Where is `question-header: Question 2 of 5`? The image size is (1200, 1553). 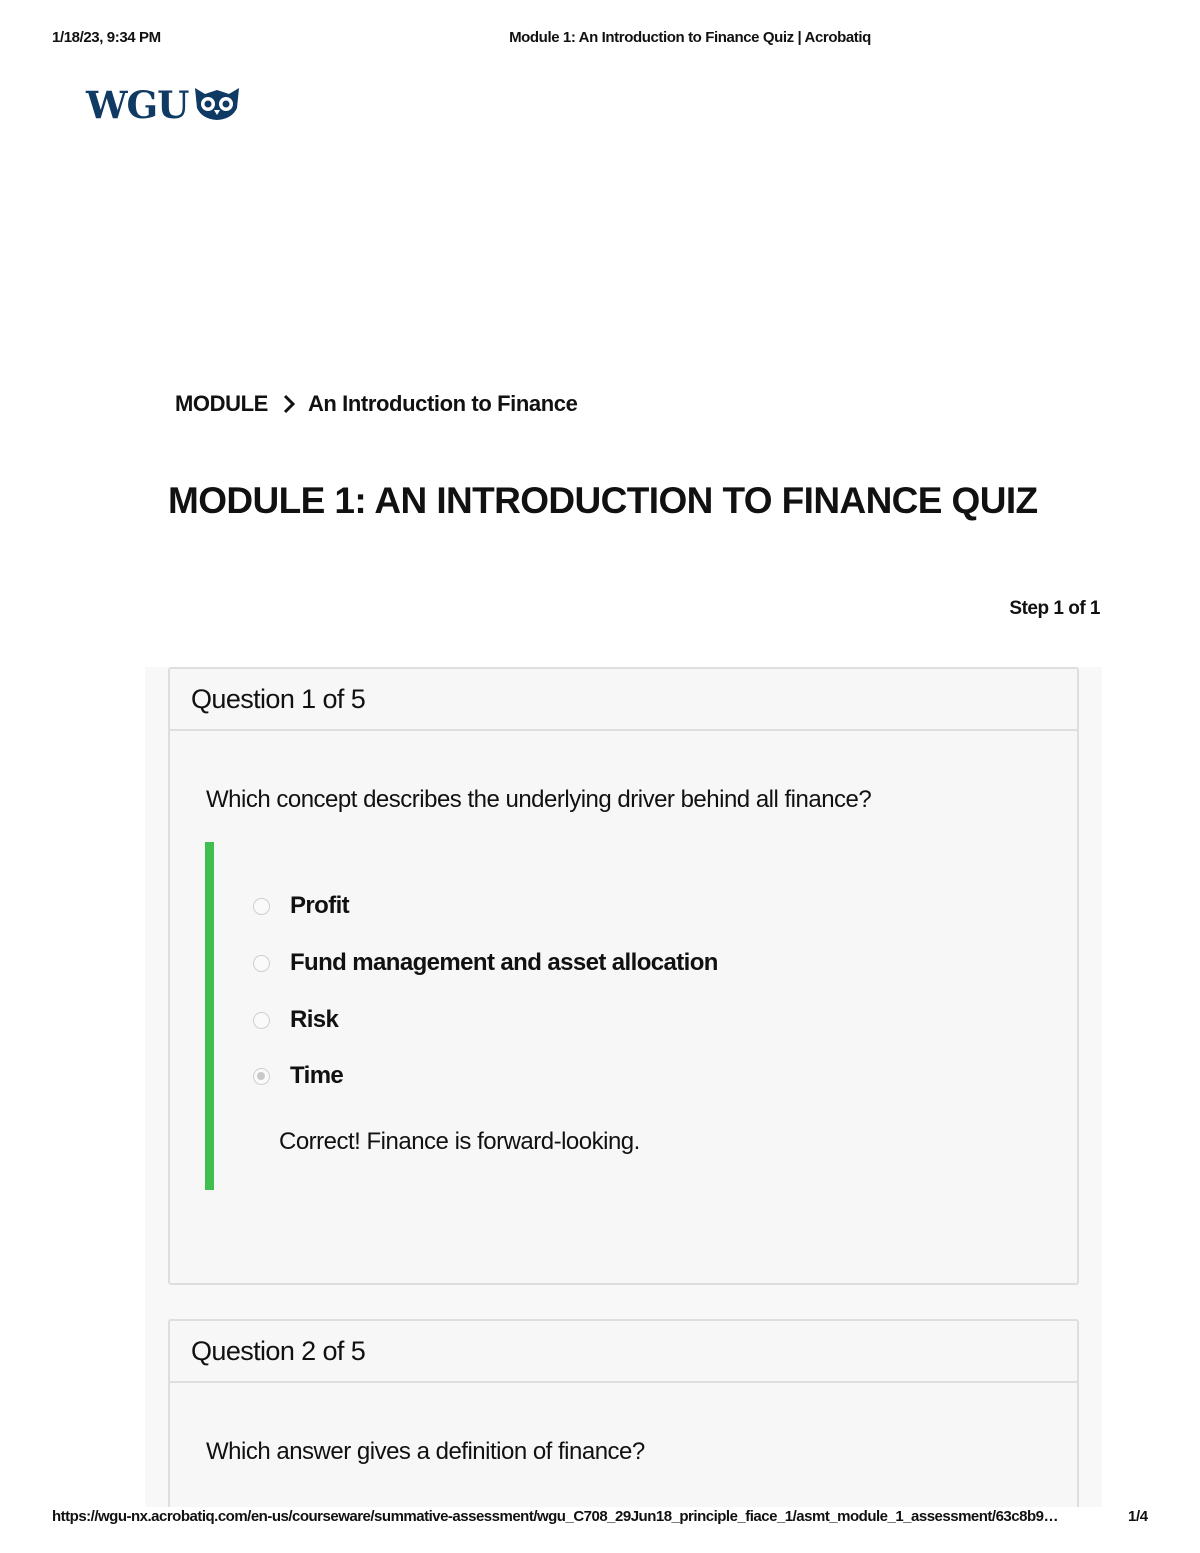
question-header: Question 2 of 5 is located at coordinates (623, 1352).